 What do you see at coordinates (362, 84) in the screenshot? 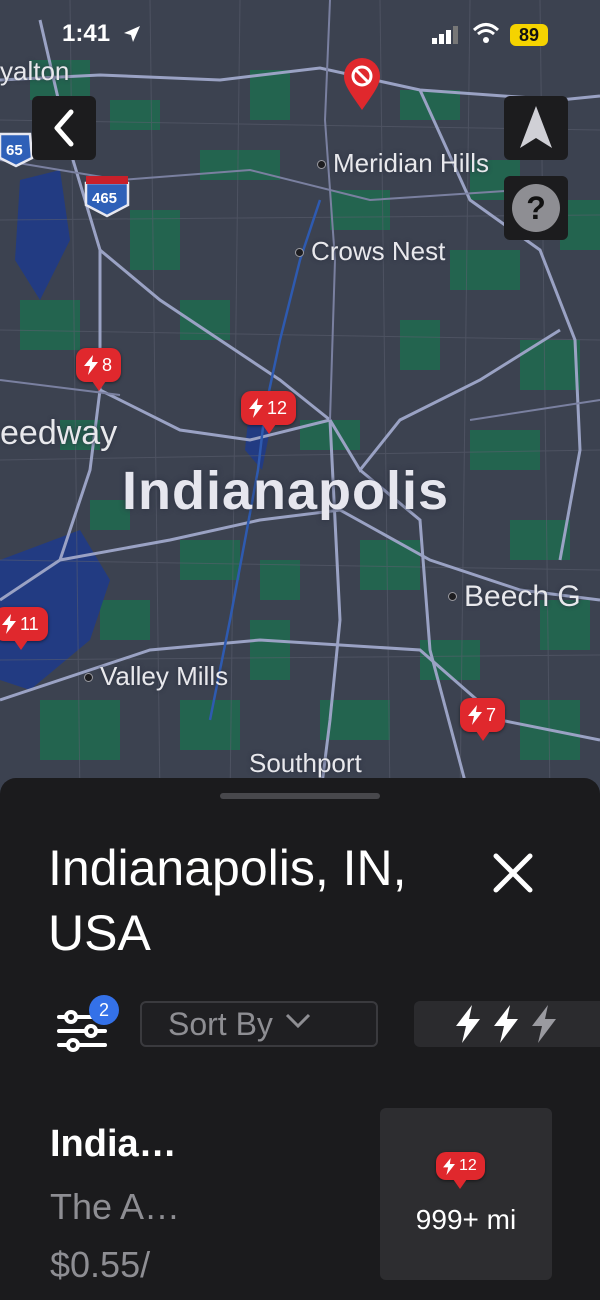
I see `restricted-location-pin-icon` at bounding box center [362, 84].